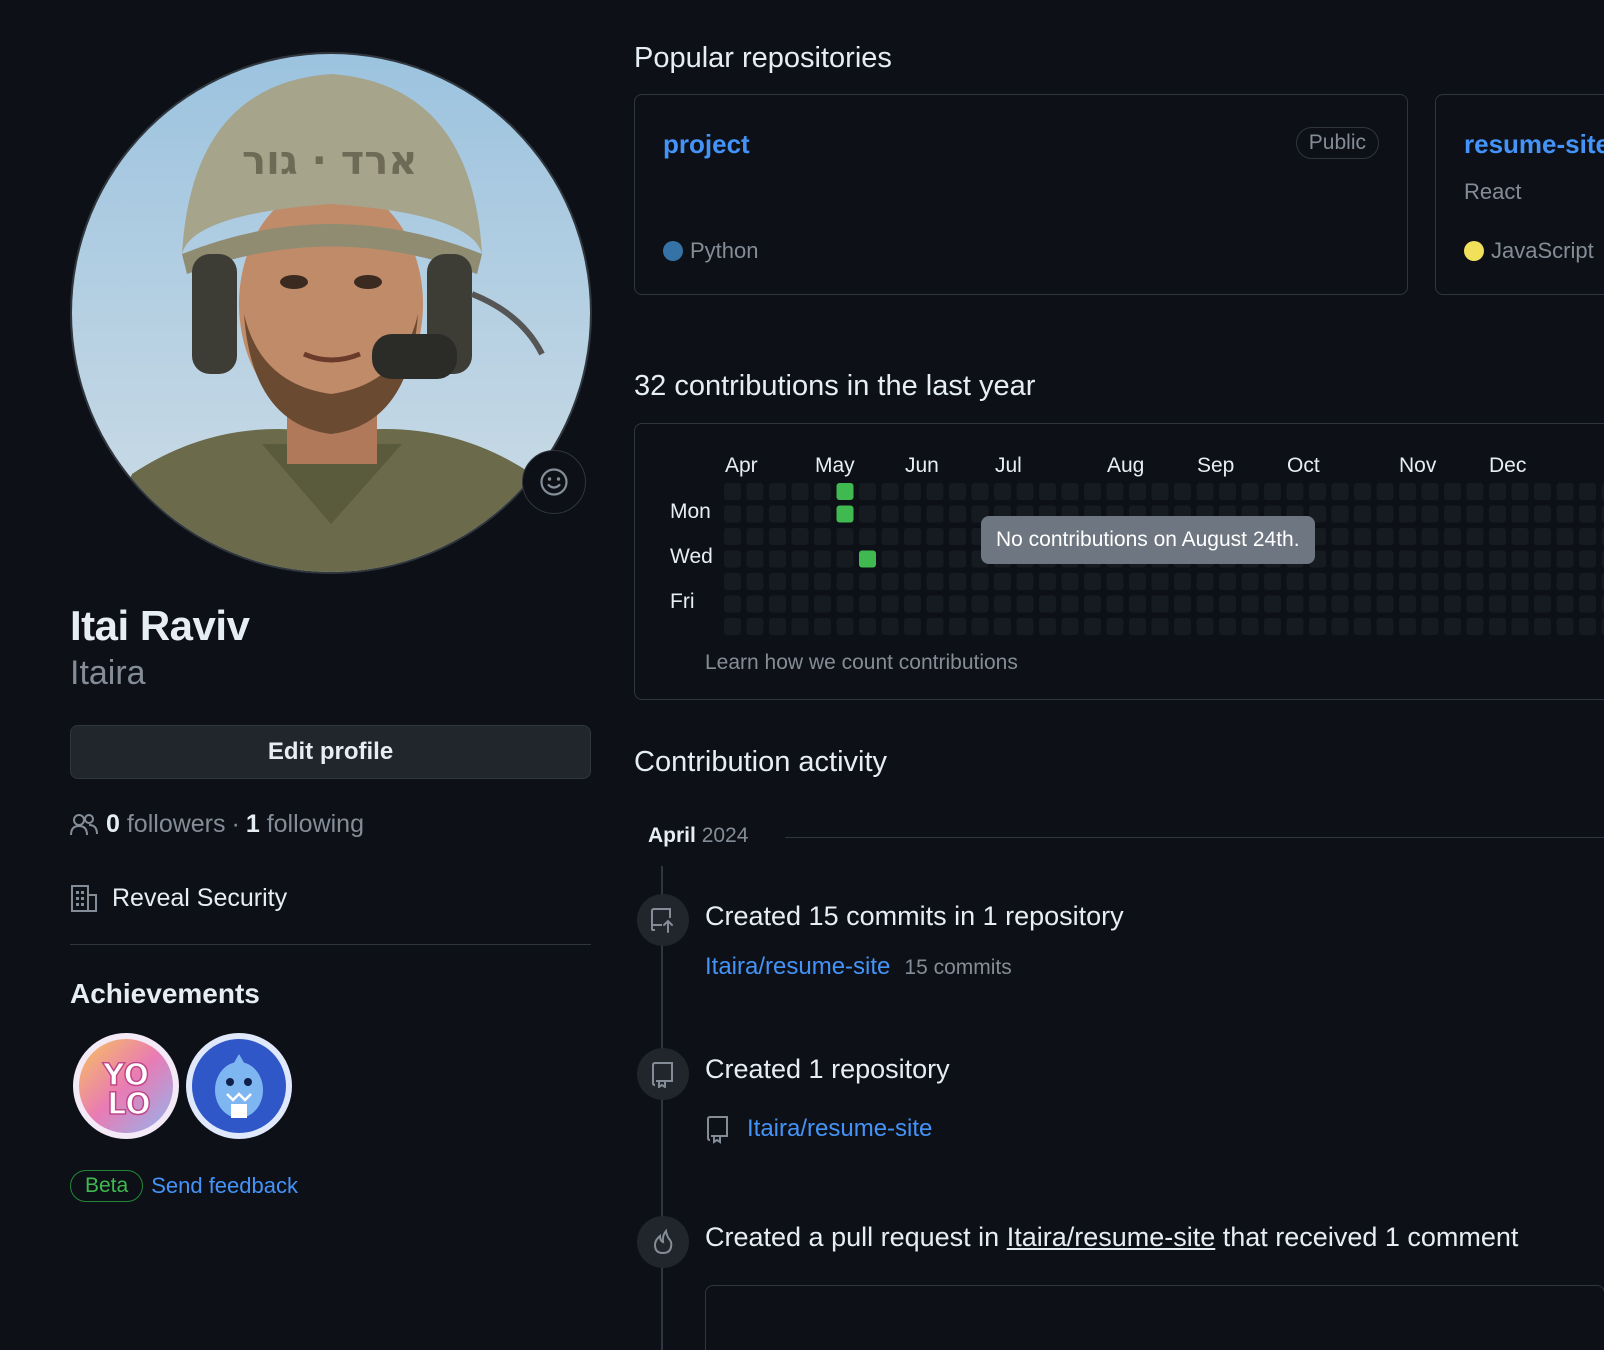 This screenshot has width=1604, height=1350. What do you see at coordinates (239, 1086) in the screenshot?
I see `achievement-badge-pull-shark` at bounding box center [239, 1086].